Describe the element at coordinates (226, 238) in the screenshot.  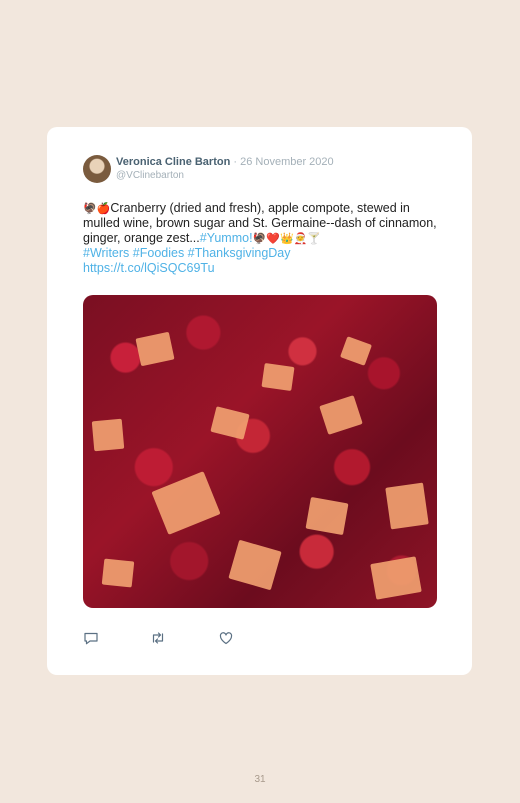
I see `hashtag-yummo: #Yummo!` at that location.